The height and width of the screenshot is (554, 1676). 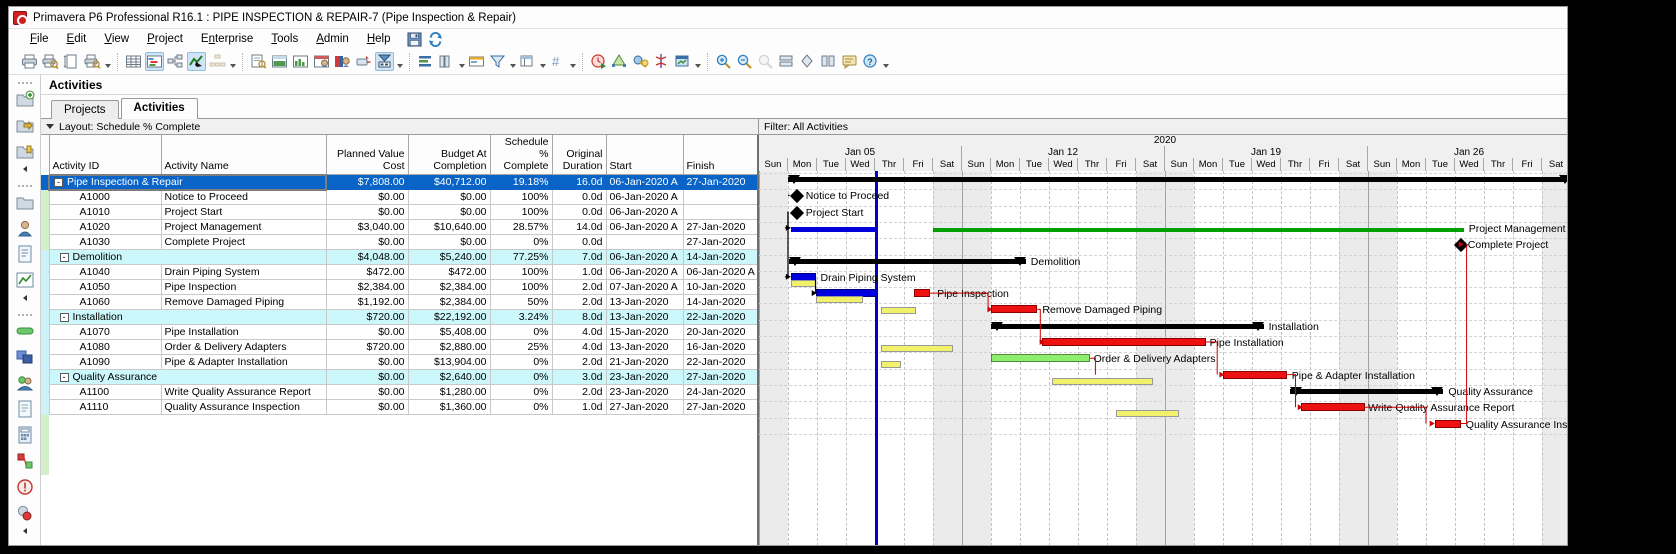 What do you see at coordinates (619, 61) in the screenshot?
I see `level-resources-icon` at bounding box center [619, 61].